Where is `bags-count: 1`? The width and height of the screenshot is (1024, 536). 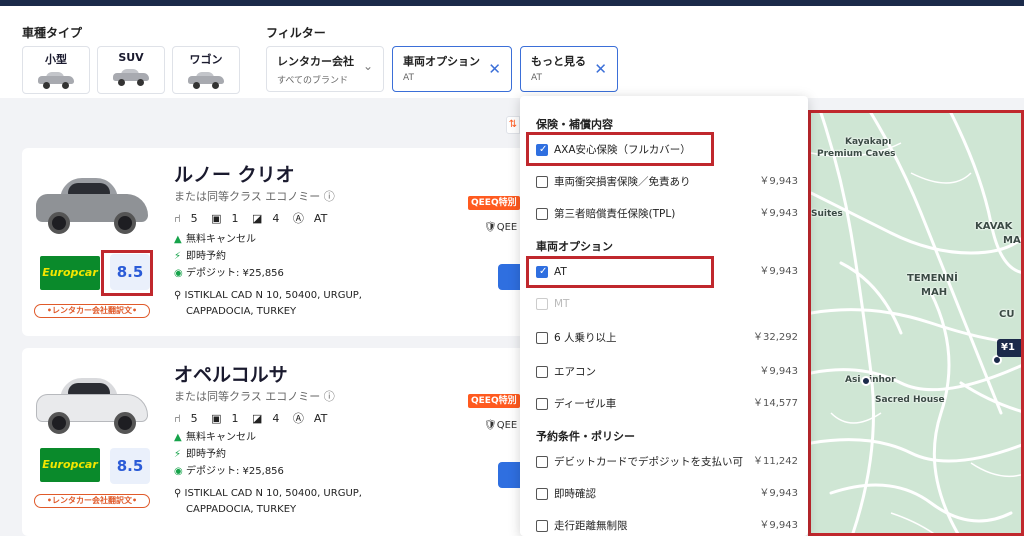 bags-count: 1 is located at coordinates (235, 418).